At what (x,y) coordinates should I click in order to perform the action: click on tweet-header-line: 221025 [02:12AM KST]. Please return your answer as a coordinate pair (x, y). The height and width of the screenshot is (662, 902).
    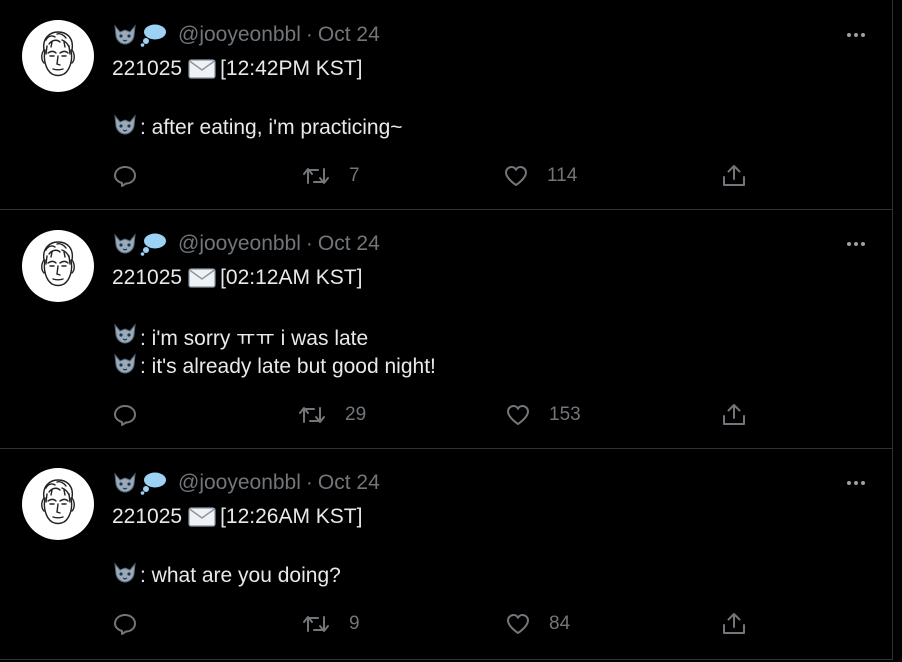
    Looking at the image, I should click on (237, 278).